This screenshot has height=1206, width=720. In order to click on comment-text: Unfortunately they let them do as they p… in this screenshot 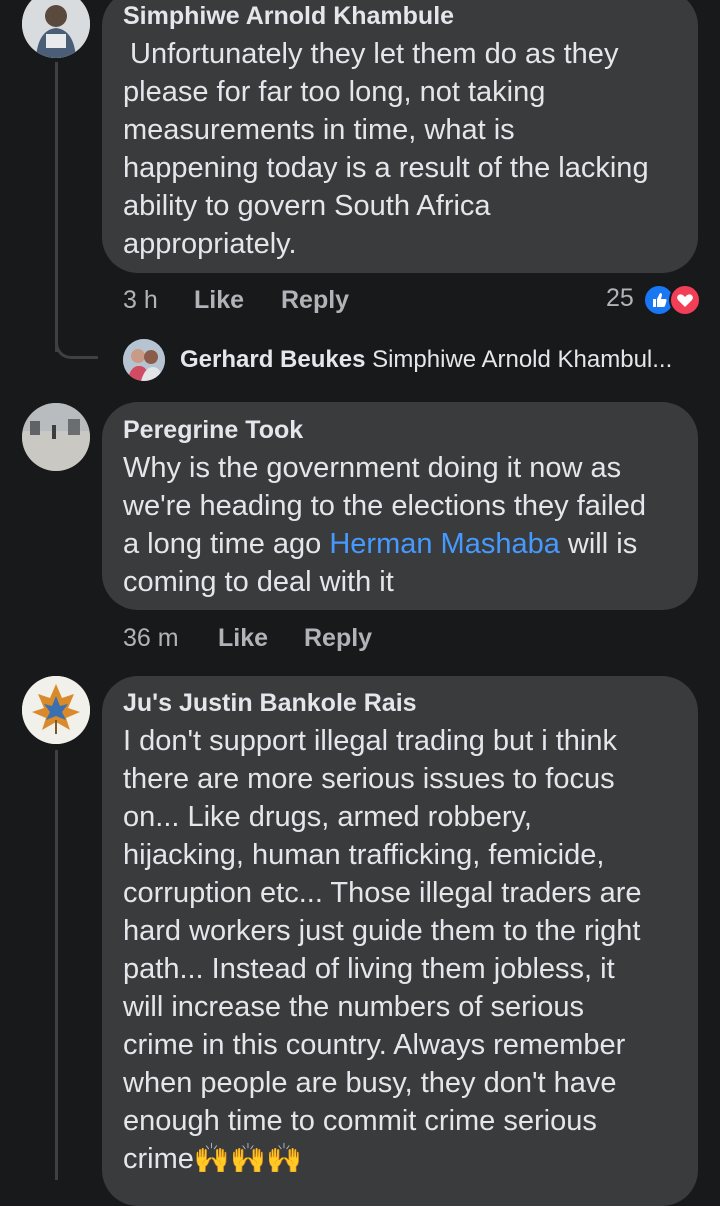, I will do `click(386, 149)`.